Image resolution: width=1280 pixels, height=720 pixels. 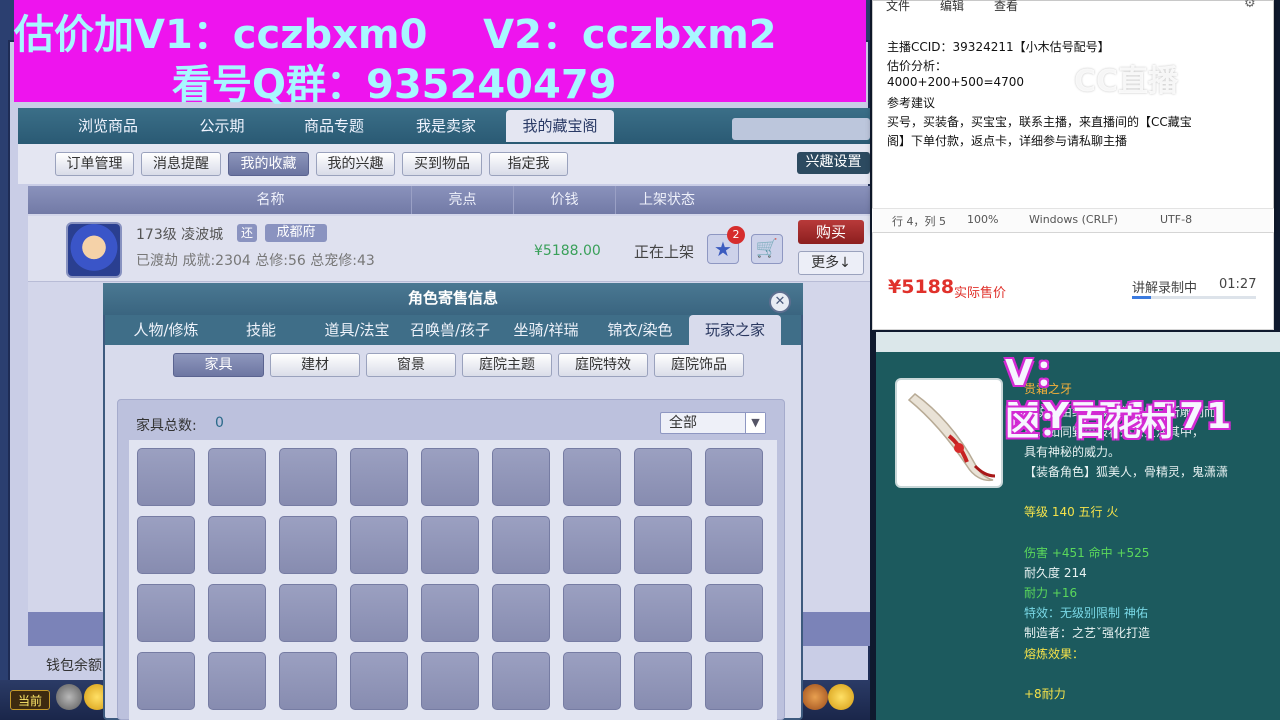 What do you see at coordinates (898, 7) in the screenshot?
I see `menu-file: 文件` at bounding box center [898, 7].